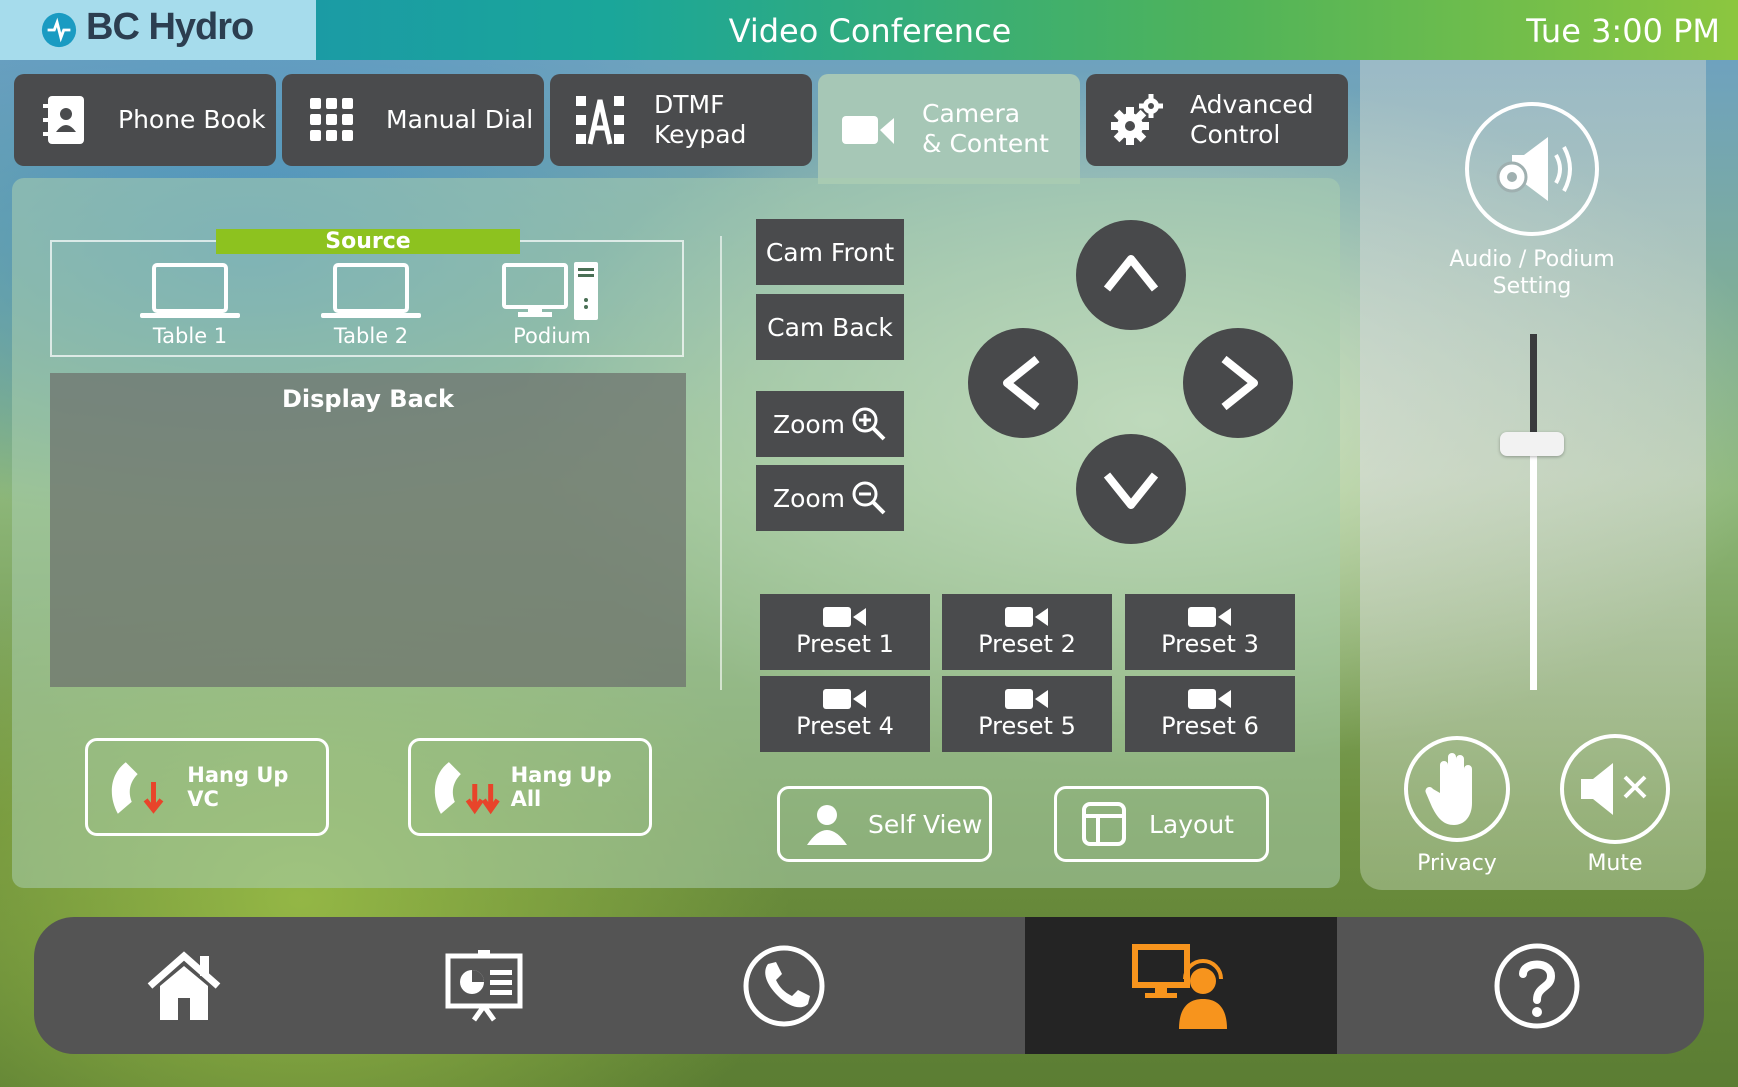 The image size is (1738, 1087). What do you see at coordinates (1027, 726) in the screenshot?
I see `preset-label: Preset 5` at bounding box center [1027, 726].